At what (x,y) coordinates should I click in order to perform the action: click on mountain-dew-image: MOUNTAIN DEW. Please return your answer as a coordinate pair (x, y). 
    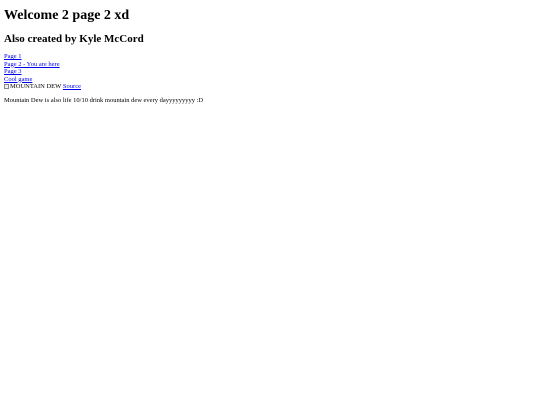
    Looking at the image, I should click on (32, 87).